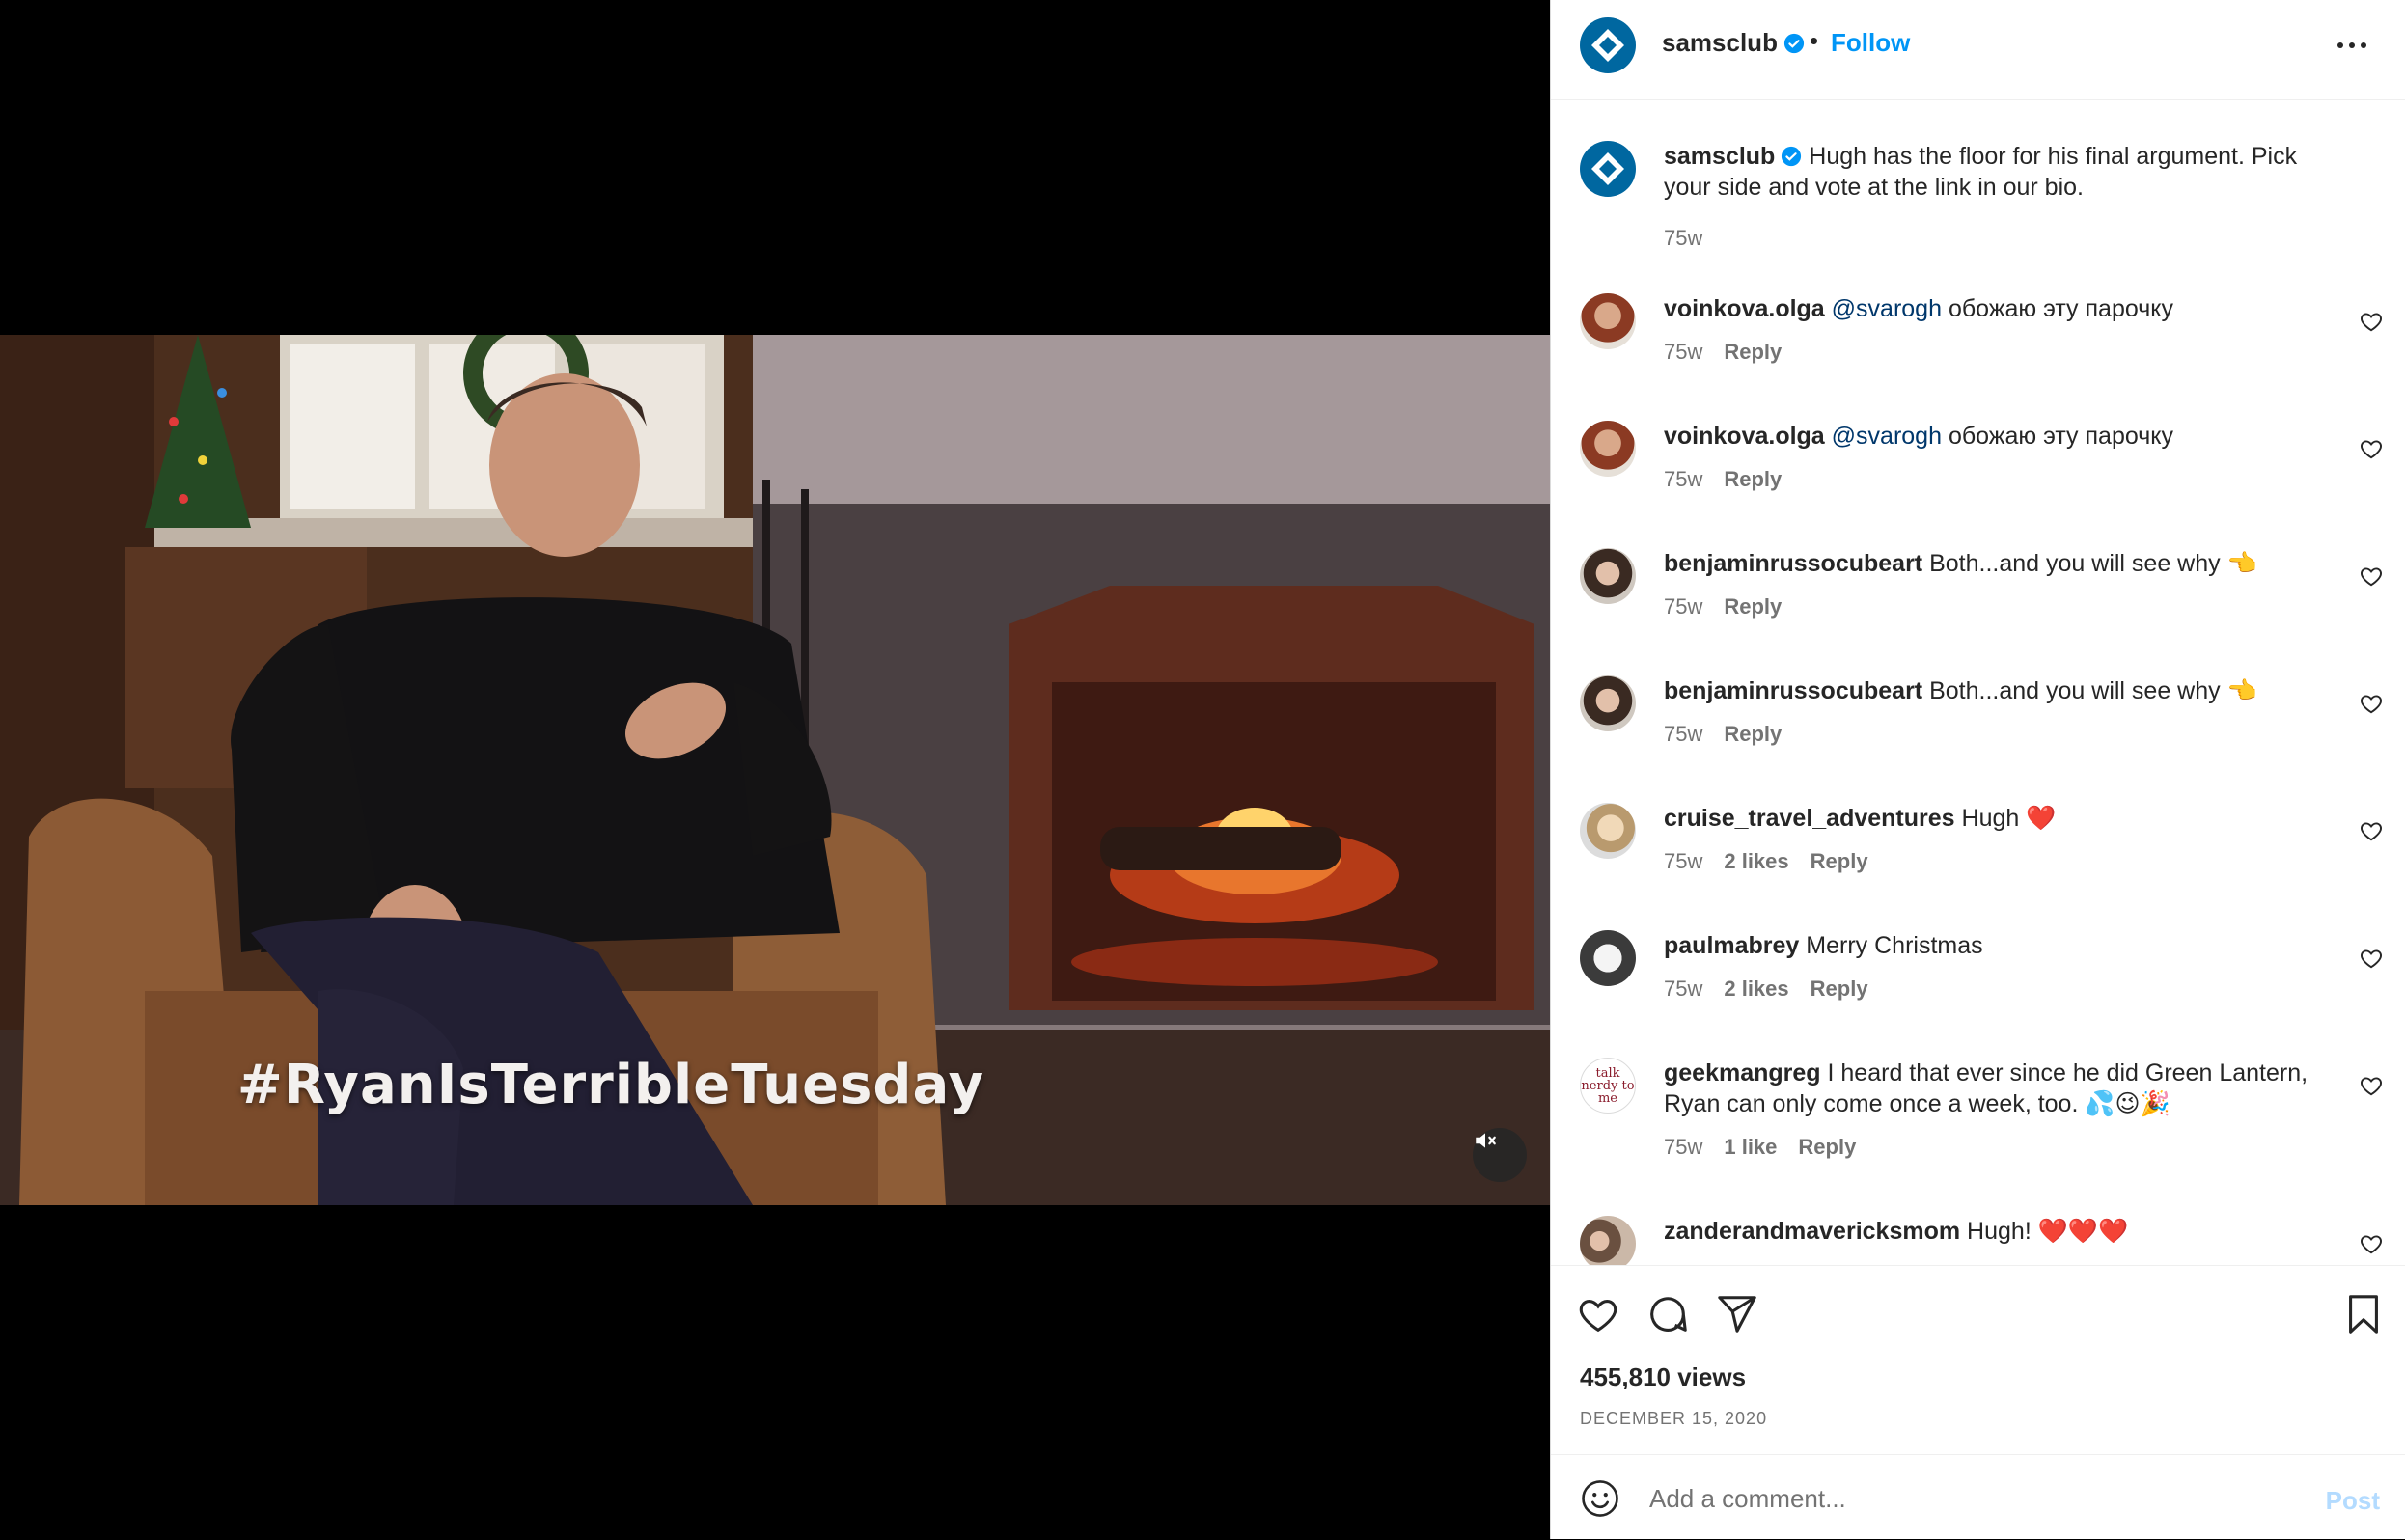 The height and width of the screenshot is (1540, 2405). What do you see at coordinates (610, 1085) in the screenshot?
I see `video-caption-overlay: #RyanIsTerribleTuesday` at bounding box center [610, 1085].